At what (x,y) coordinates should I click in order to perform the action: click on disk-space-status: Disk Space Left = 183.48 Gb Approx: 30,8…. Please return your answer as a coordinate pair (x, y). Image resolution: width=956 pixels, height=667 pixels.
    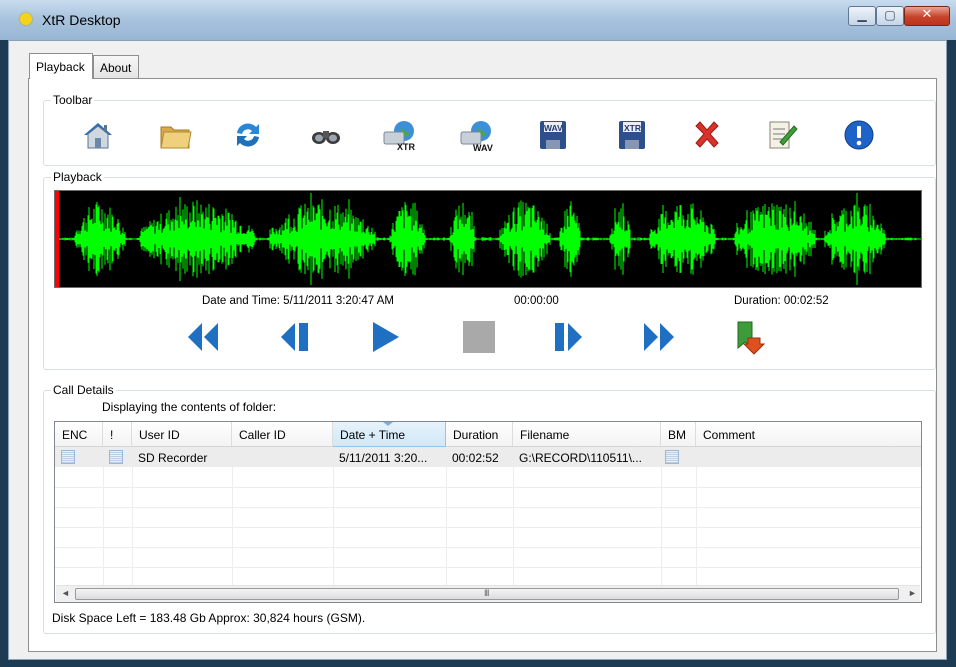
    Looking at the image, I should click on (209, 618).